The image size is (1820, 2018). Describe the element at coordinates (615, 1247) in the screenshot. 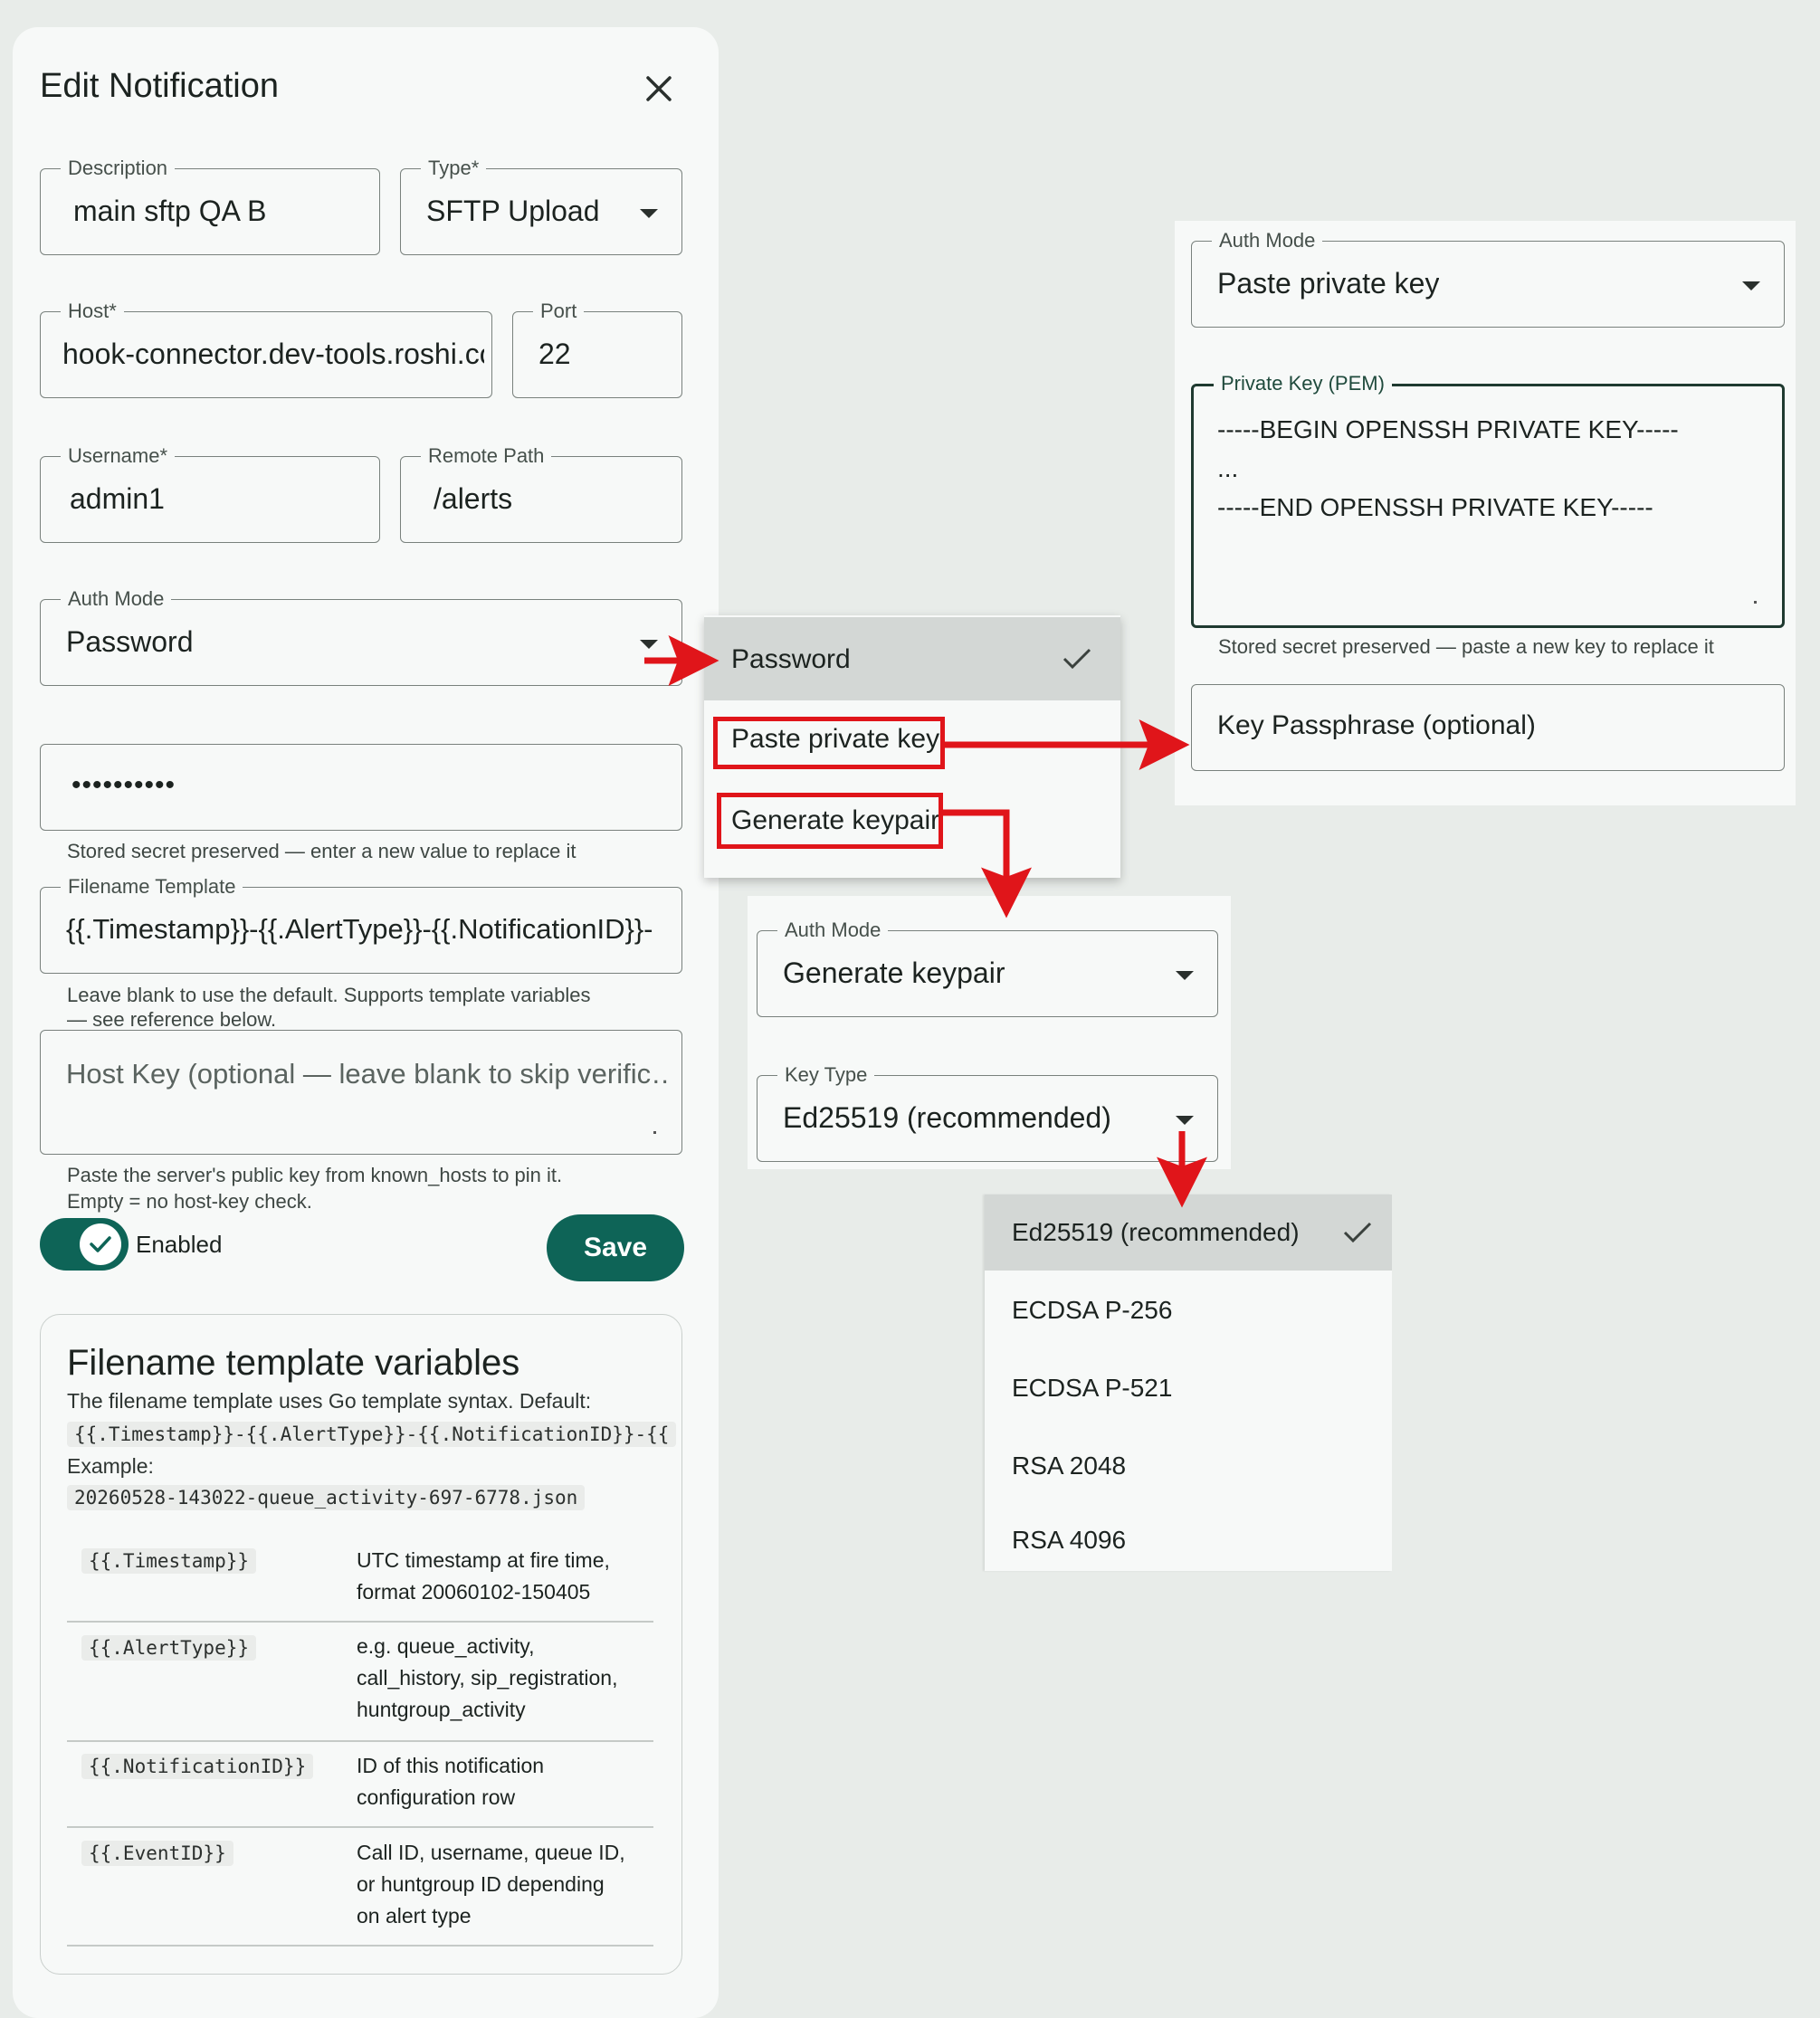

I see `save-button: Save` at that location.